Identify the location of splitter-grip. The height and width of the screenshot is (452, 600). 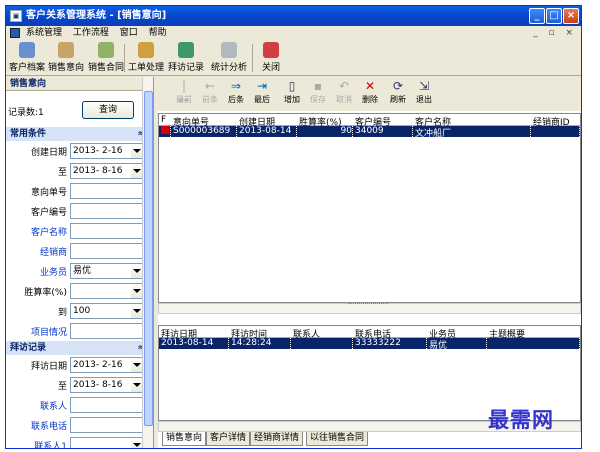
(368, 306).